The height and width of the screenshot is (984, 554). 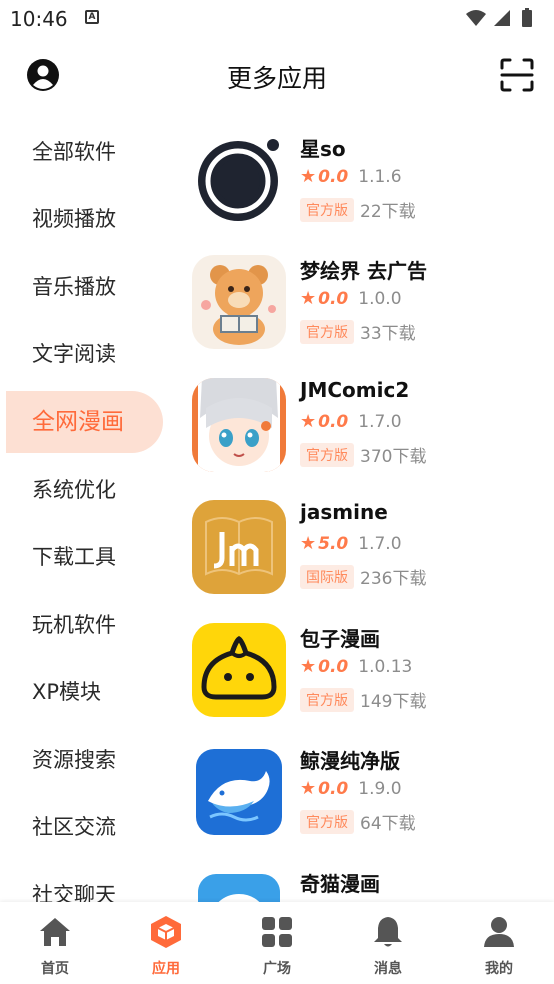 What do you see at coordinates (166, 932) in the screenshot?
I see `apps-cube-icon` at bounding box center [166, 932].